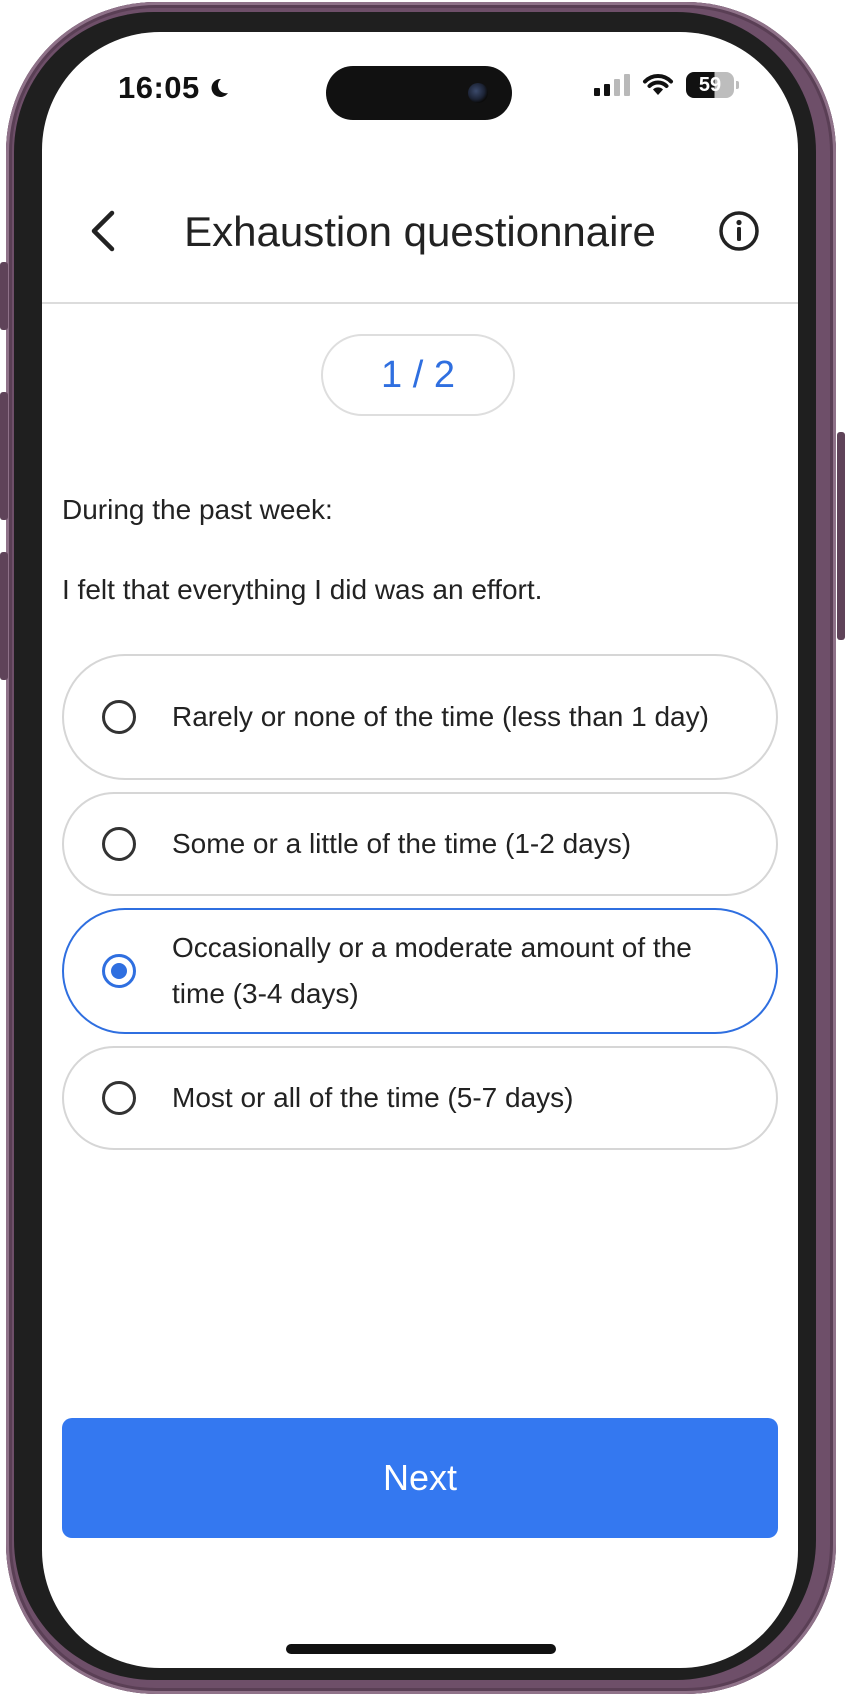 The image size is (845, 1698). I want to click on header: Exhaustion questionnaire, so click(420, 233).